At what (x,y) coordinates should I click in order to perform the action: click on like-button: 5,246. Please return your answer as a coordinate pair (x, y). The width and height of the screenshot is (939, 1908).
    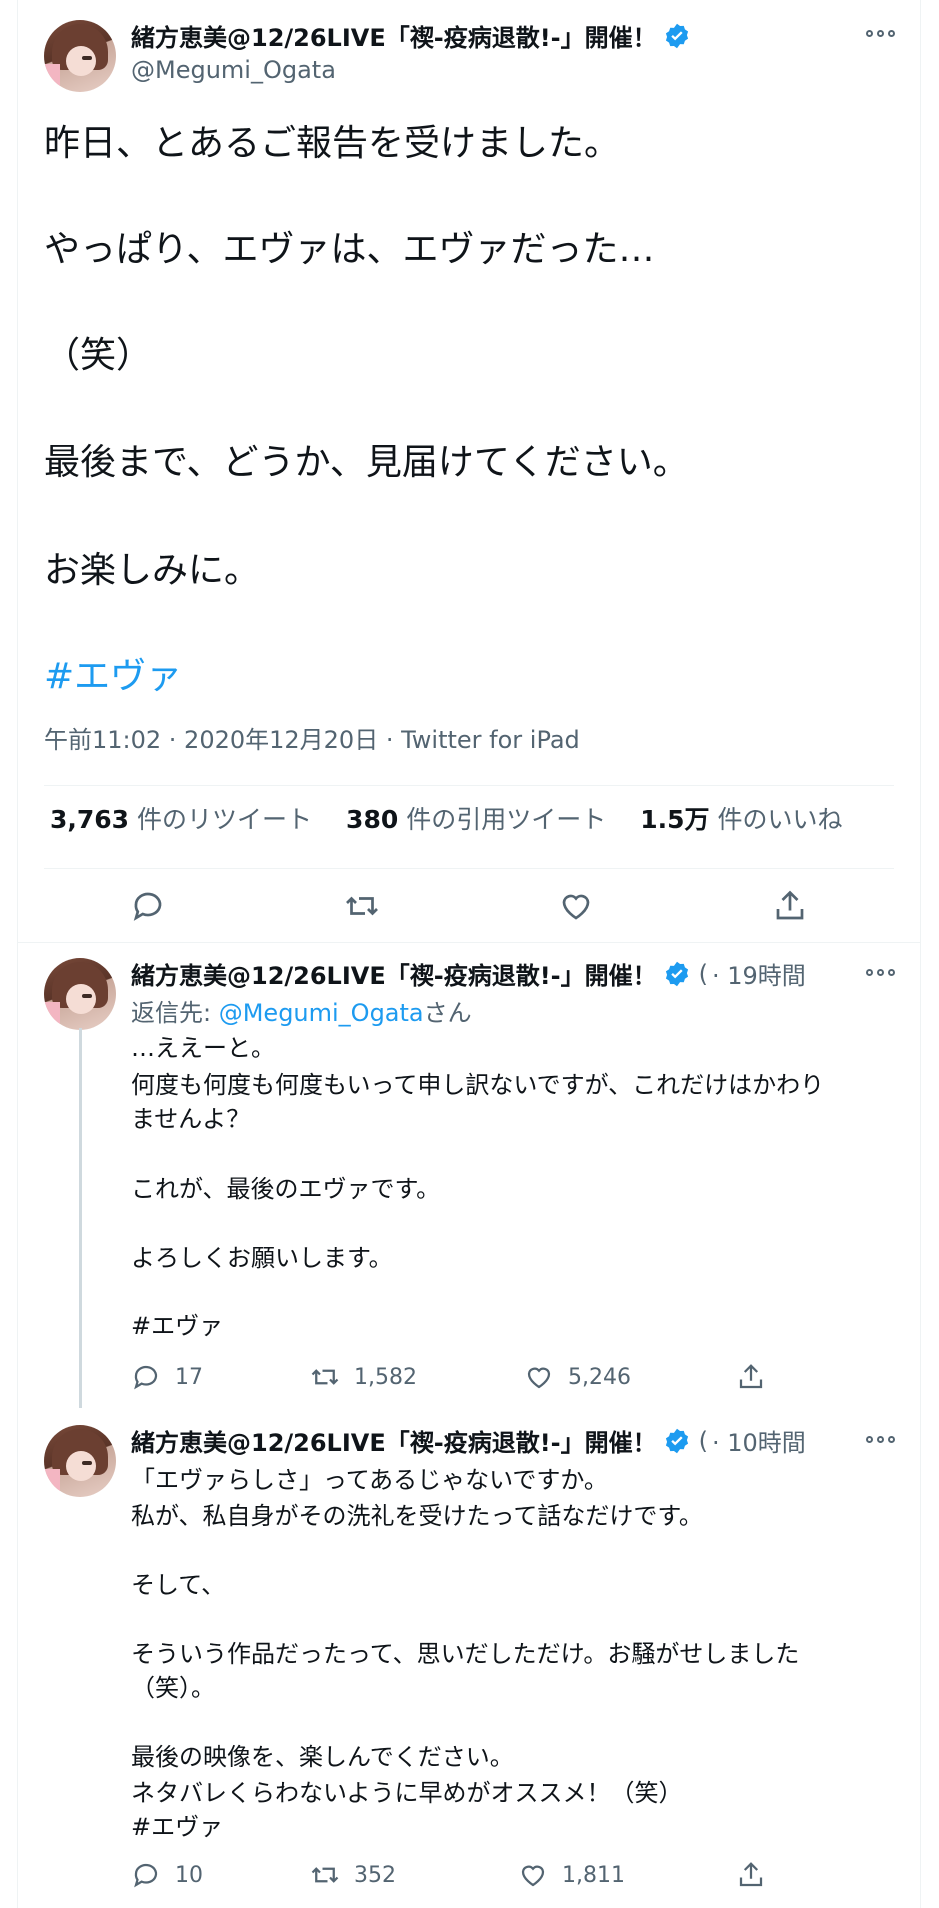
    Looking at the image, I should click on (577, 1377).